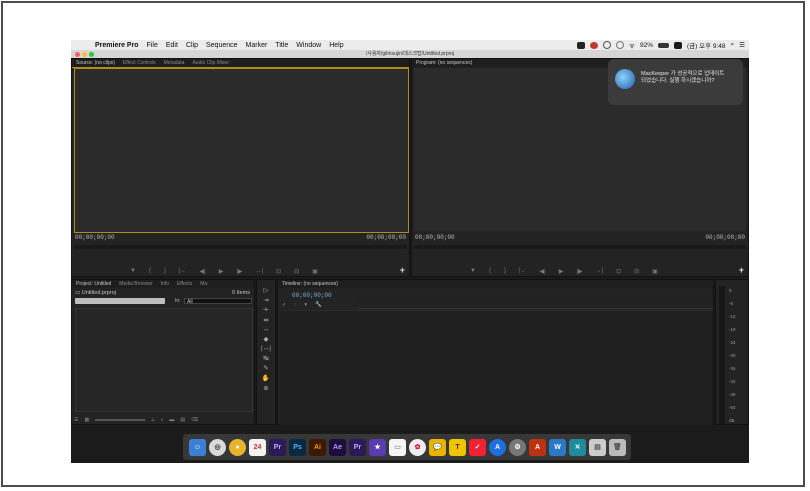 The width and height of the screenshot is (810, 491). I want to click on source-time-ruler, so click(240, 247).